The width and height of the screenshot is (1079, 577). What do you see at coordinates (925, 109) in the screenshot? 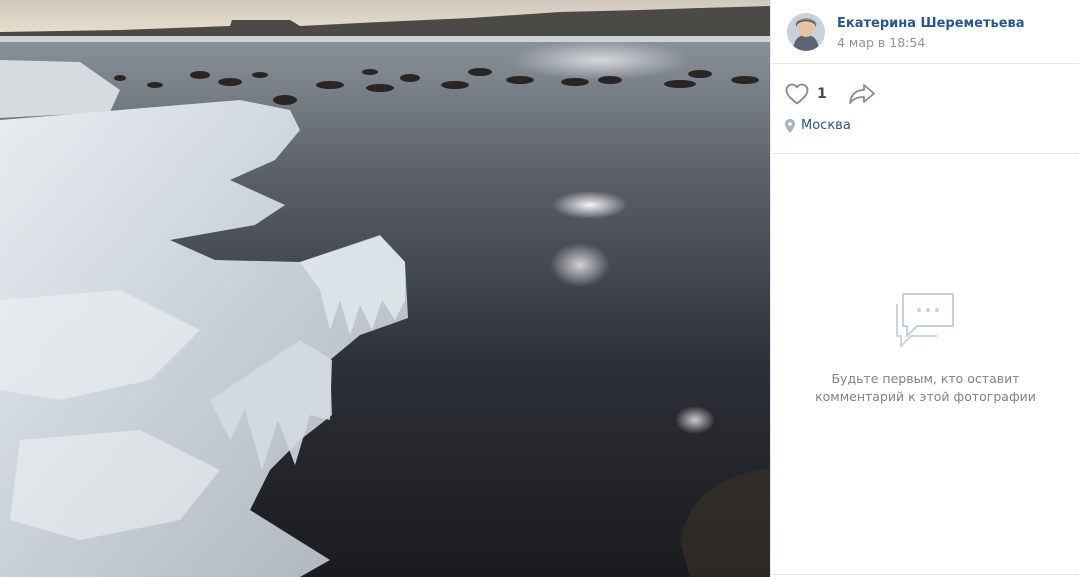
I see `post-actions: 1 Москва` at bounding box center [925, 109].